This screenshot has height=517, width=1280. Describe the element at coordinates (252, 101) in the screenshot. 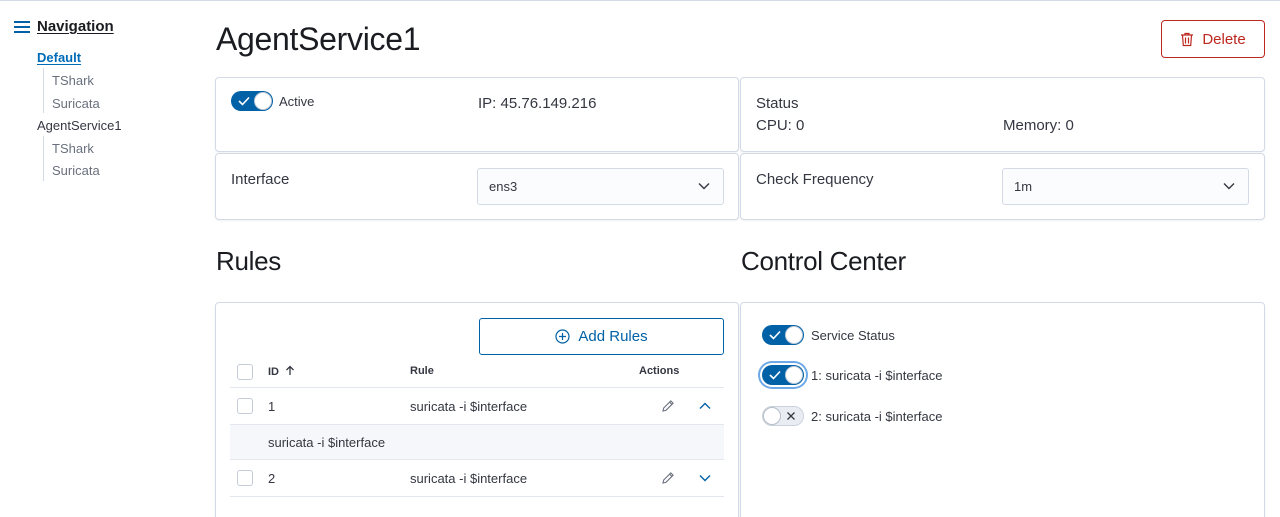

I see `active-toggle` at that location.